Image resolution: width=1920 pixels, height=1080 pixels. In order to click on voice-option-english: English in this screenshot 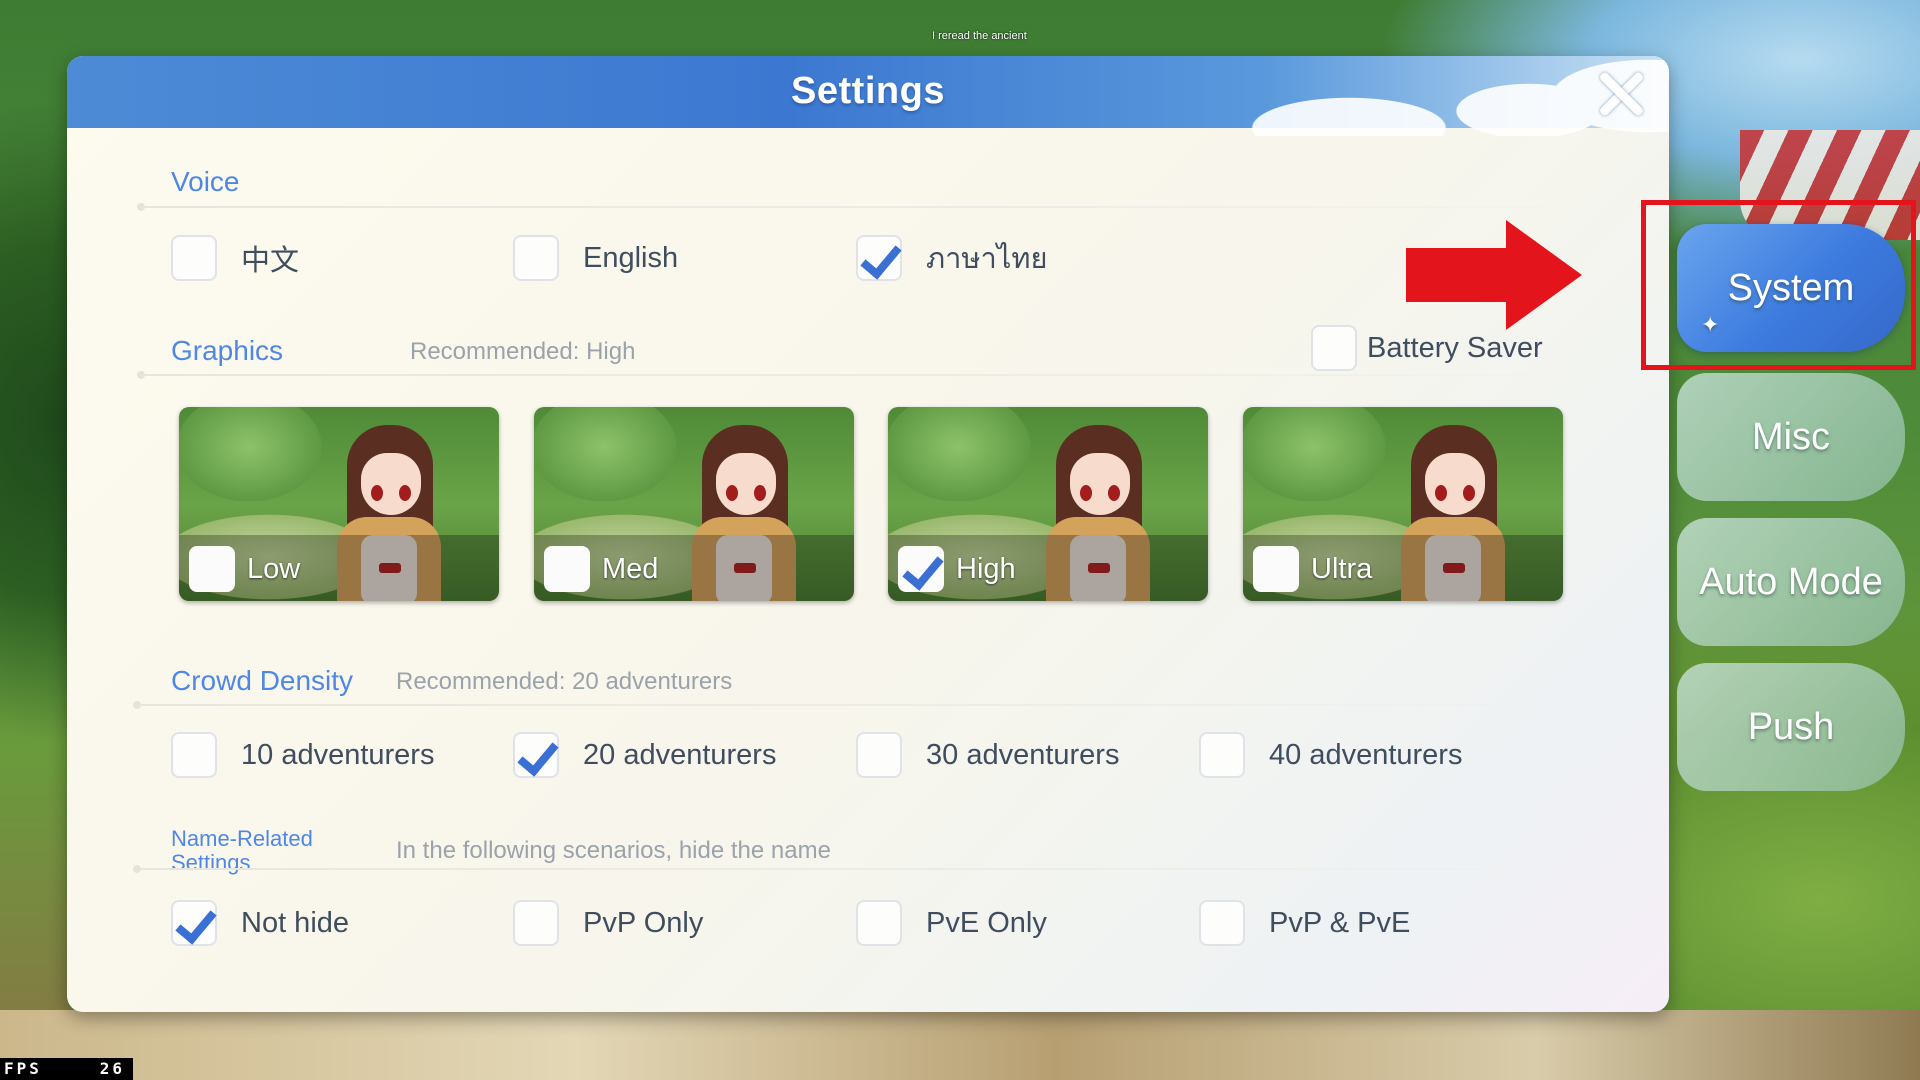, I will do `click(595, 258)`.